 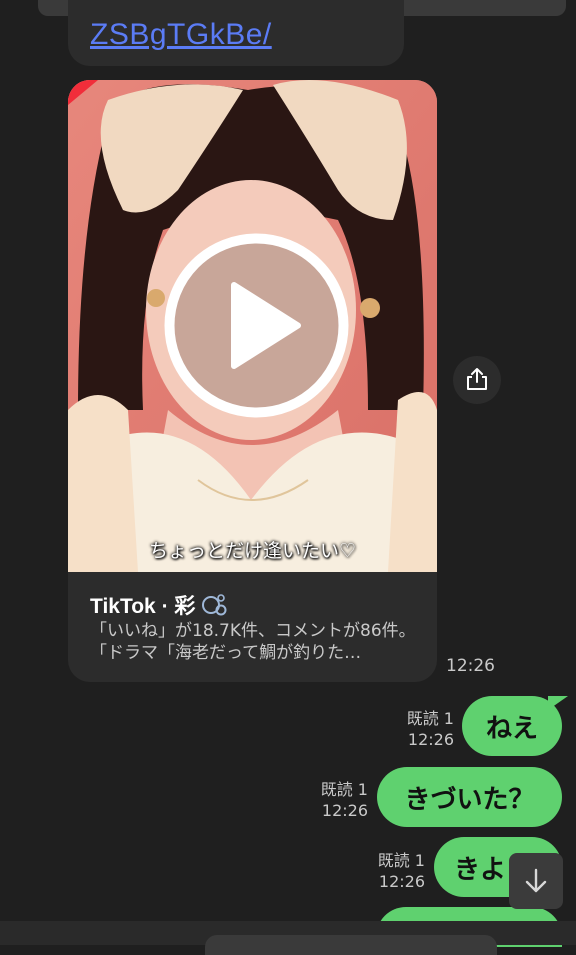 I want to click on bubble-tail, so click(x=558, y=703).